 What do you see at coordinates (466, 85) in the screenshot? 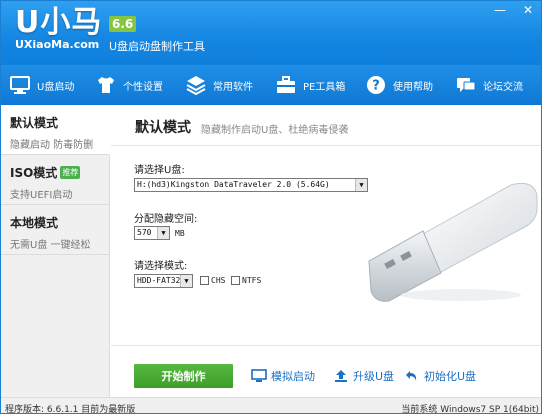
I see `chat-icon` at bounding box center [466, 85].